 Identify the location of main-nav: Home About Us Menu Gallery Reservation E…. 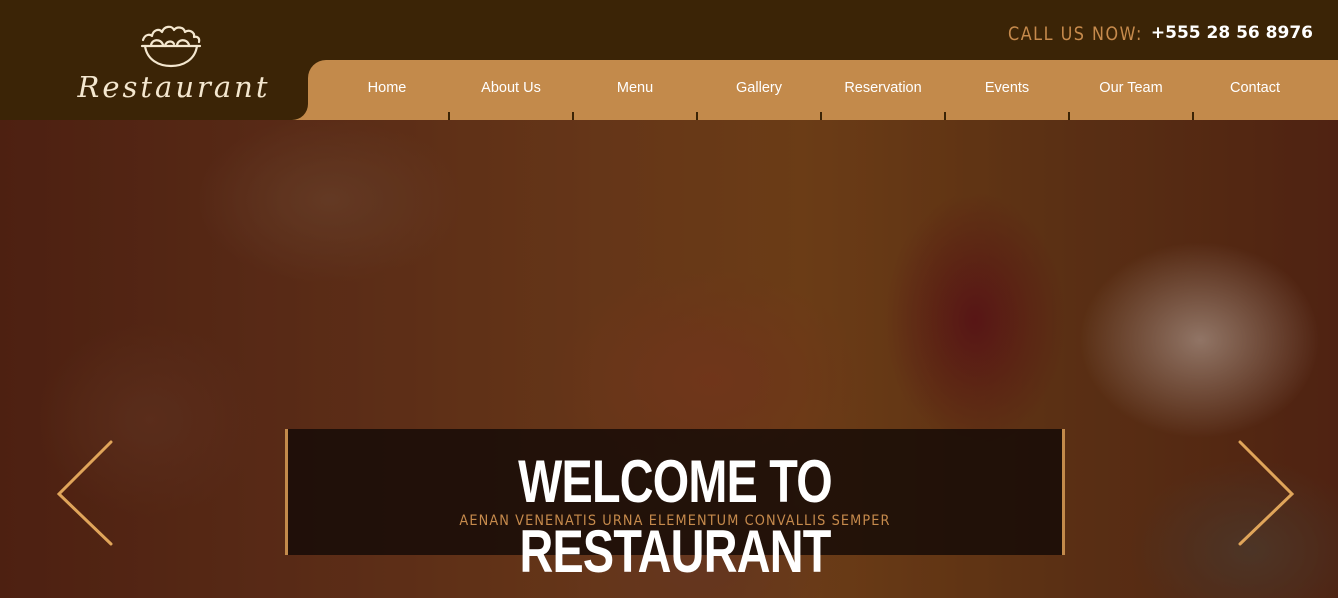
(815, 90).